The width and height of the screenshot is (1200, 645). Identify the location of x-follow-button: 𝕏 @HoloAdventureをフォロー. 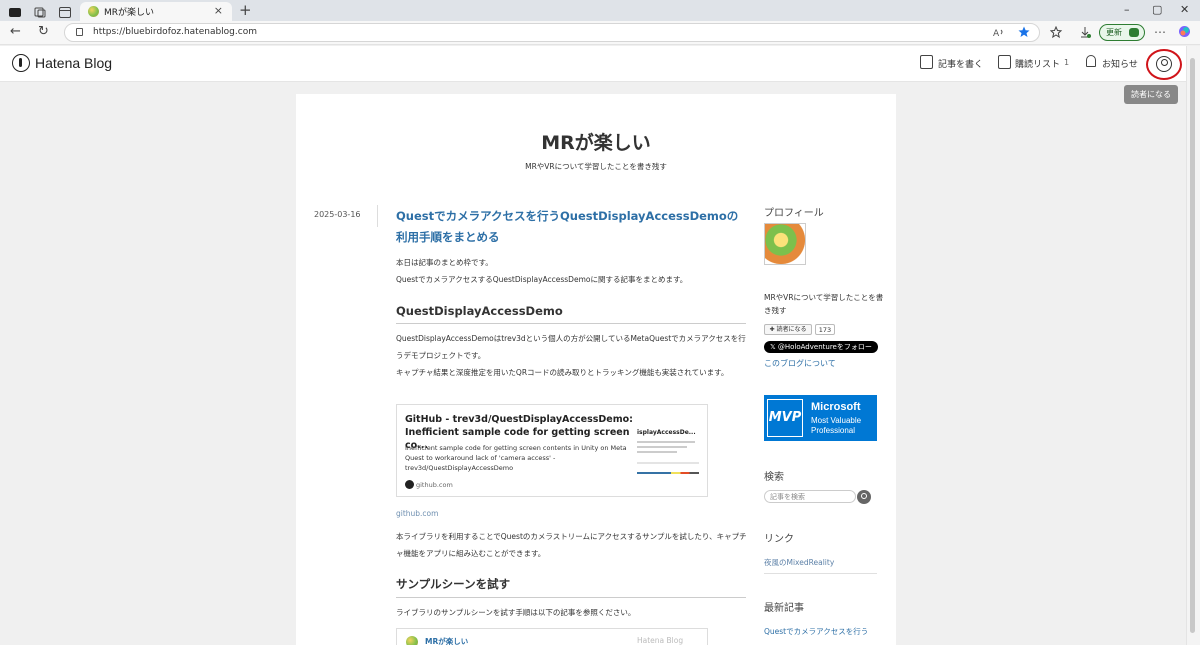
(821, 347).